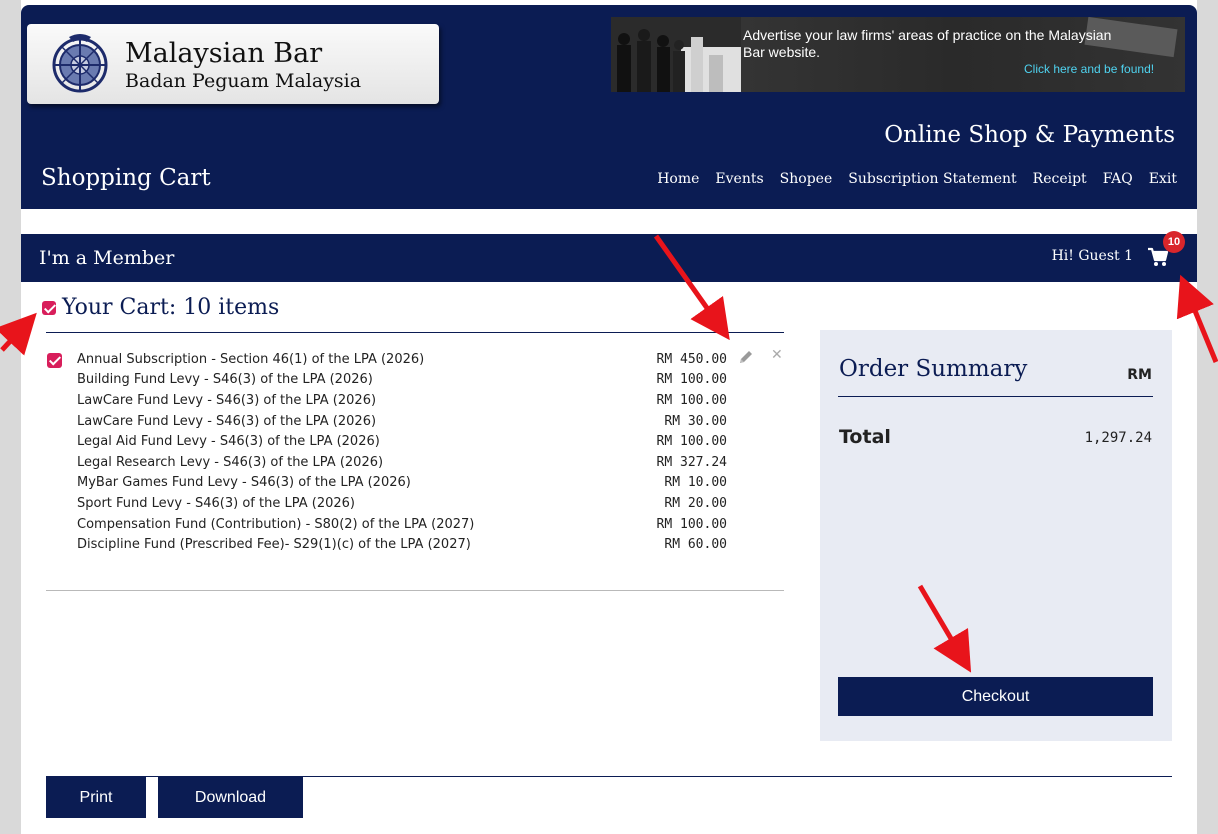 The width and height of the screenshot is (1218, 834). What do you see at coordinates (739, 179) in the screenshot?
I see `nav-events: Events` at bounding box center [739, 179].